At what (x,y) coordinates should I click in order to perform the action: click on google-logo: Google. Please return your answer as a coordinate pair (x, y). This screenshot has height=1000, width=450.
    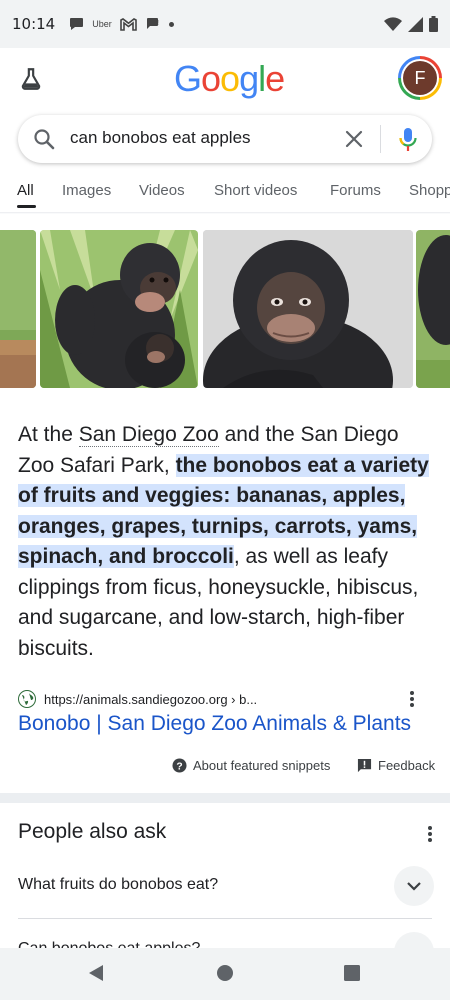
    Looking at the image, I should click on (229, 79).